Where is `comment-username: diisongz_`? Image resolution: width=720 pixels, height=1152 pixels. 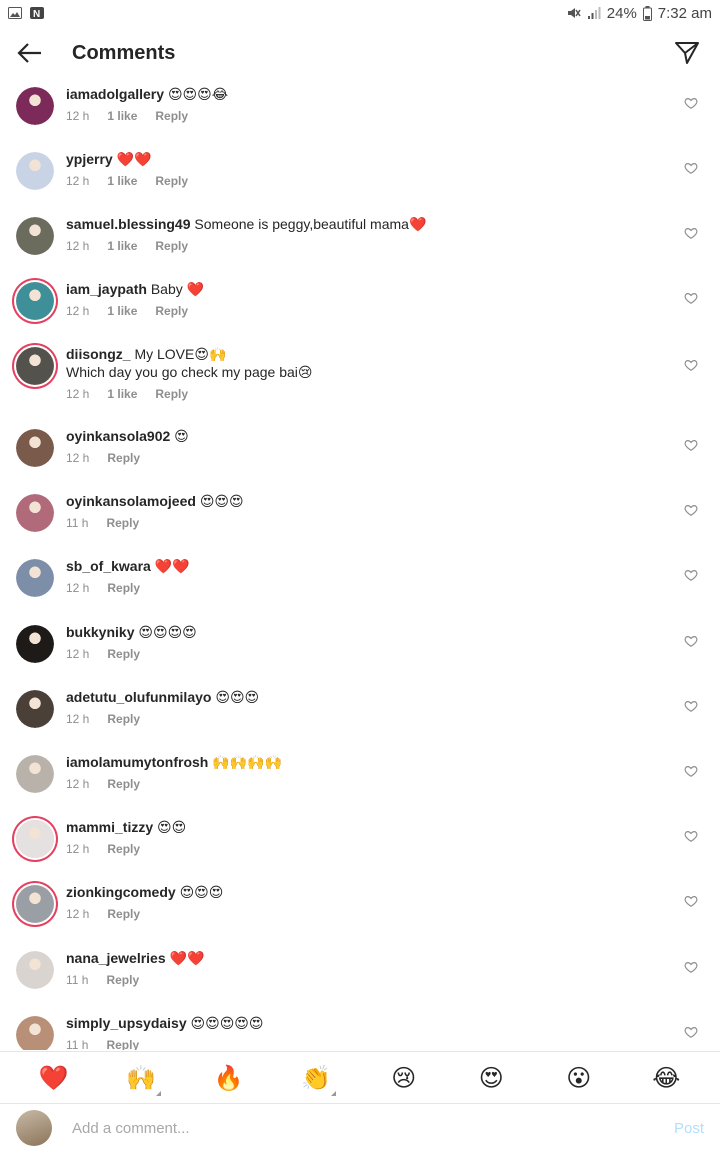 comment-username: diisongz_ is located at coordinates (98, 354).